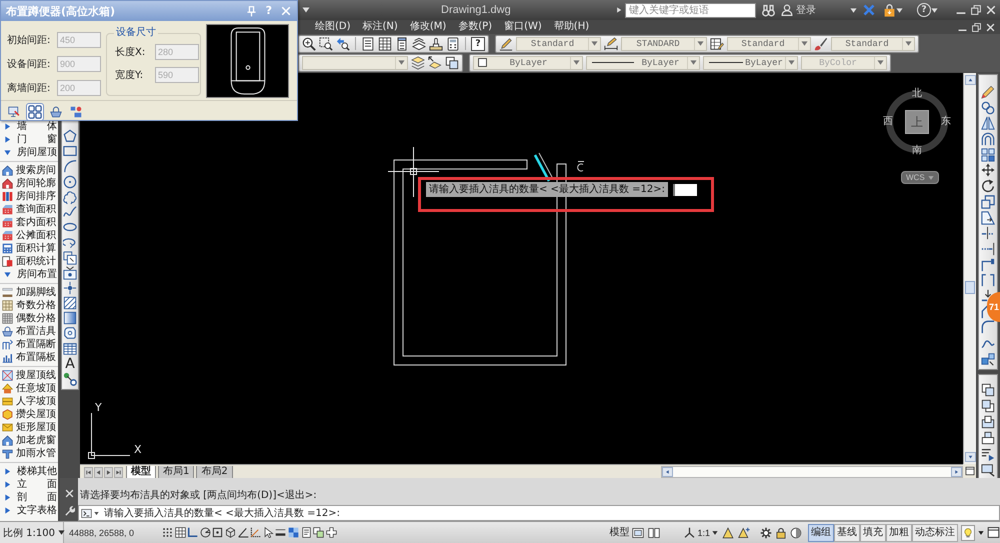 The width and height of the screenshot is (1000, 543). What do you see at coordinates (61, 11) in the screenshot?
I see `dialog-title: 布置蹲便器(高位水箱)` at bounding box center [61, 11].